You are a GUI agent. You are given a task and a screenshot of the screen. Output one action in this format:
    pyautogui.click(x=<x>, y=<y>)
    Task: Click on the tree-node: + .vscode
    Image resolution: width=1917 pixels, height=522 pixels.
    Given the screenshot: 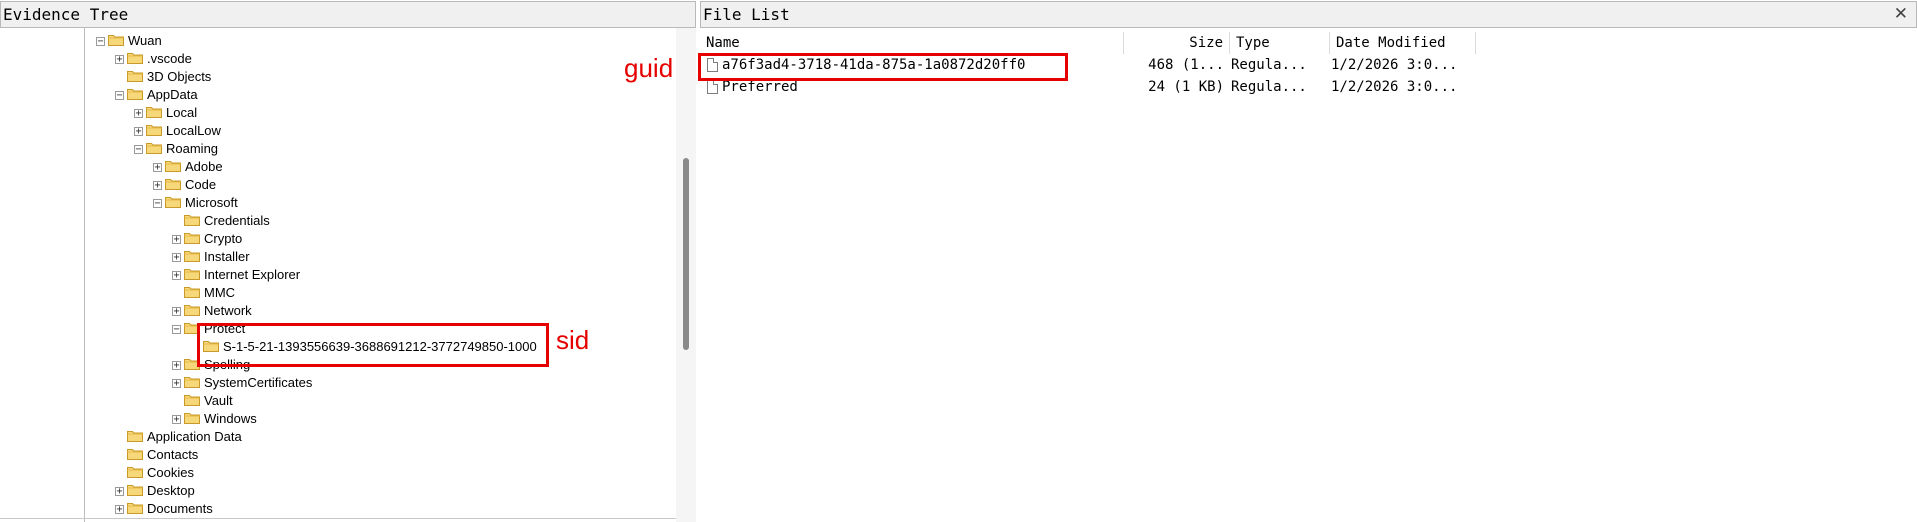 What is the action you would take?
    pyautogui.click(x=153, y=59)
    